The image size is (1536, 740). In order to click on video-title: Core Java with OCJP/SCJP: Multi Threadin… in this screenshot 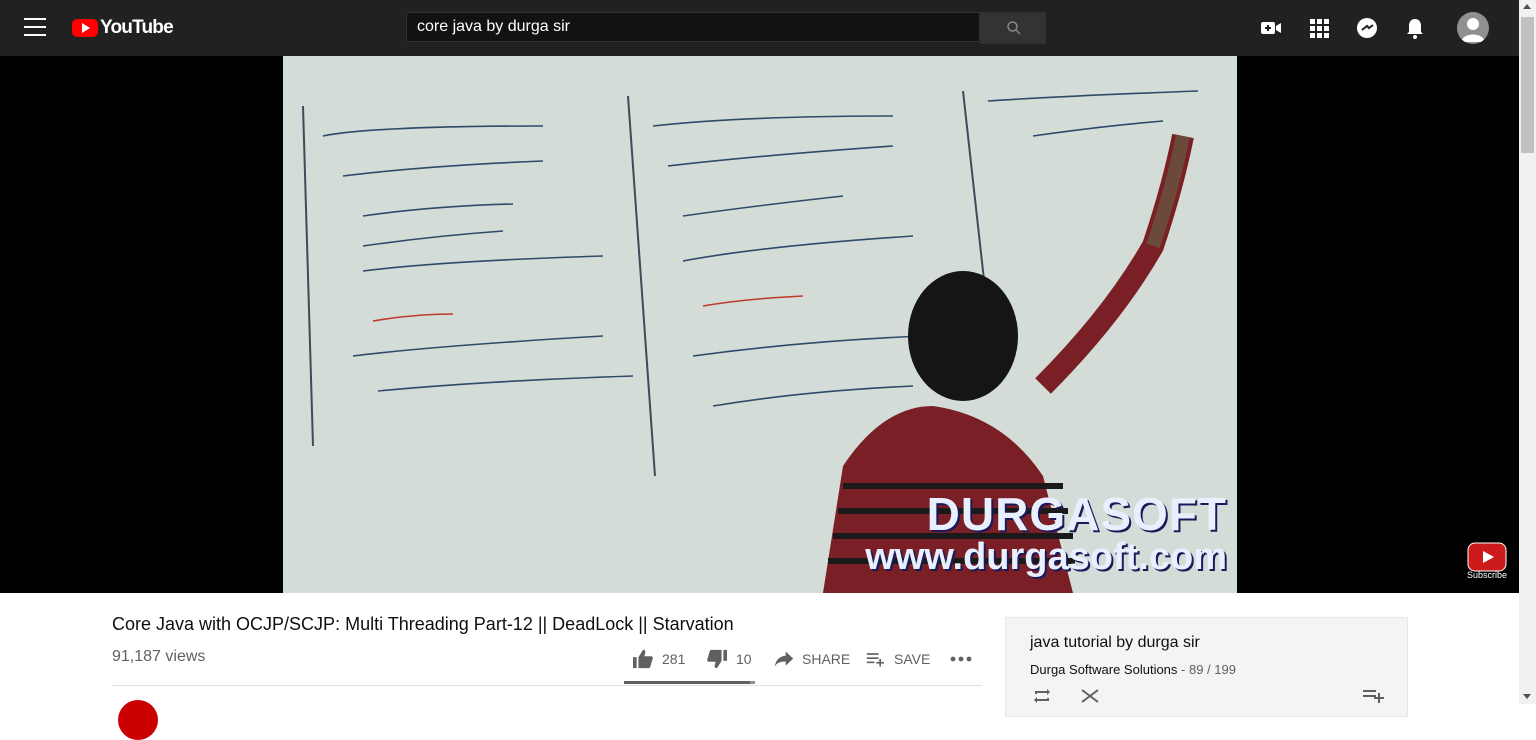, I will do `click(423, 624)`.